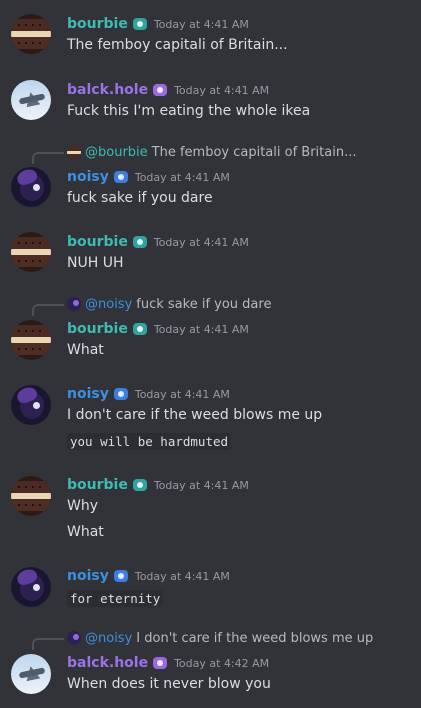  I want to click on timestamp: Today at 4:42 AM, so click(222, 663).